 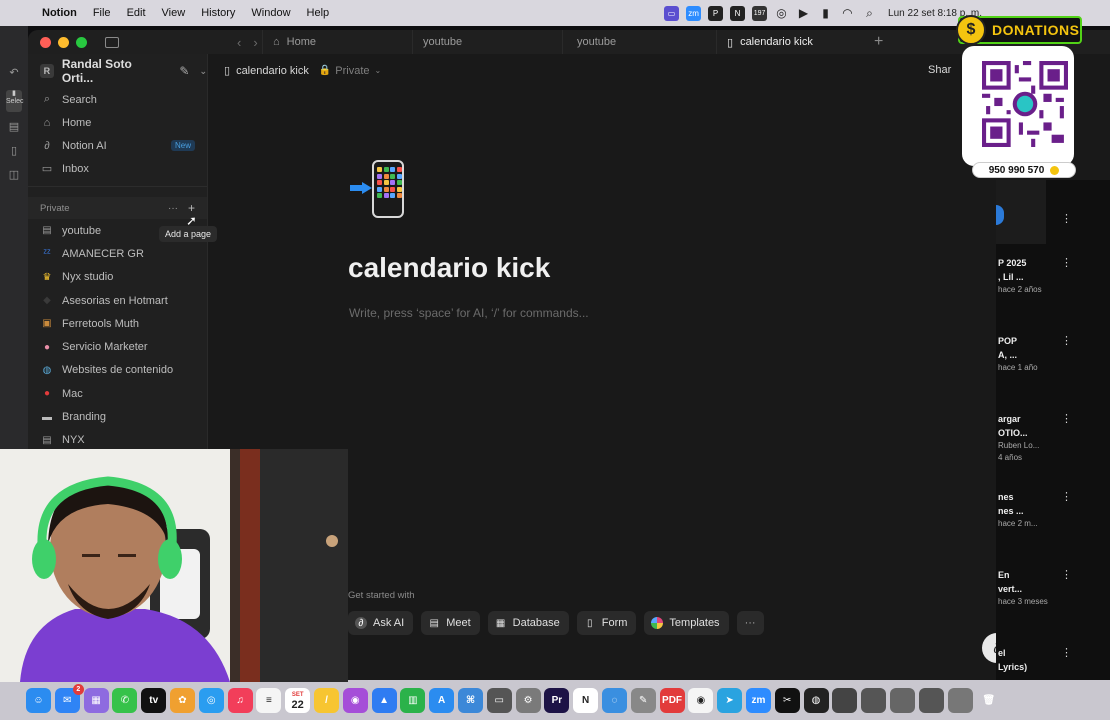 I want to click on breadcrumb-page: calendario kick, so click(x=272, y=71).